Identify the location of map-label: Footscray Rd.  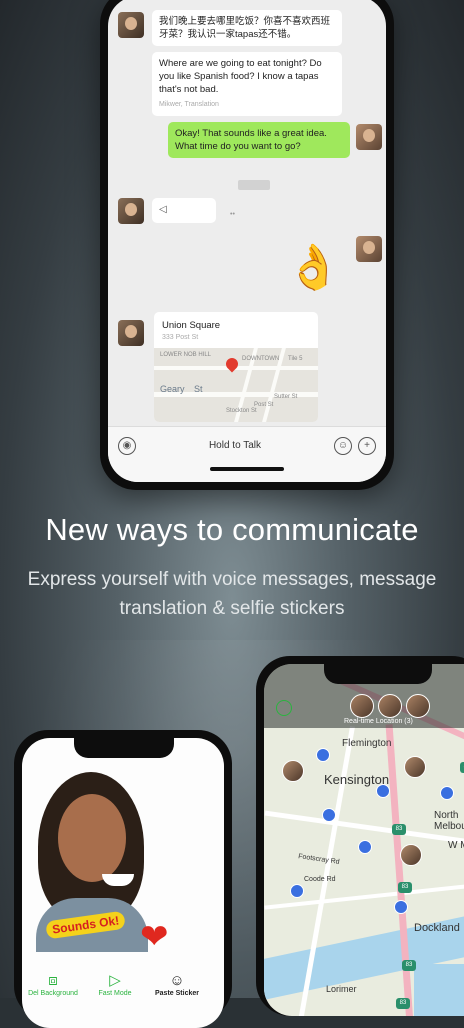
(318, 859).